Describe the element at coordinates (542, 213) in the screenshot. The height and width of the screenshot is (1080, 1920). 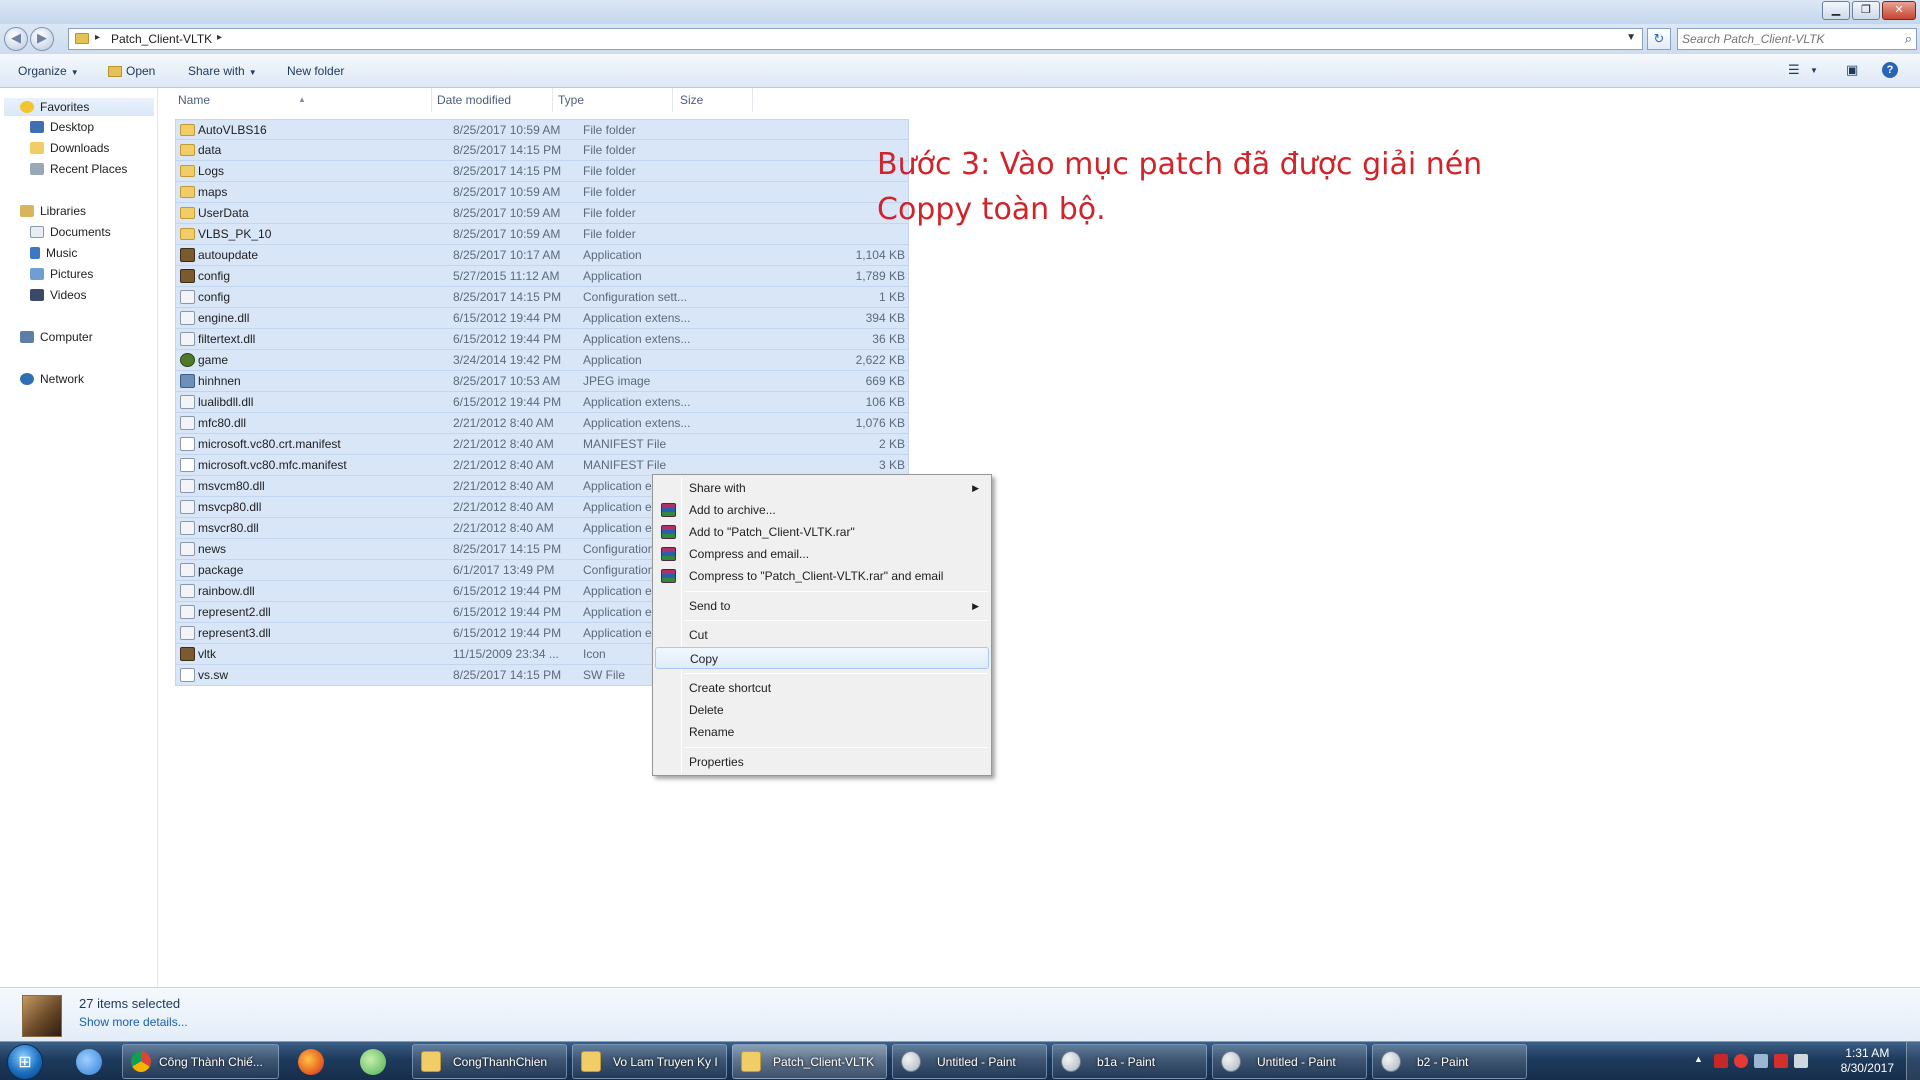
I see `file-row: UserData 8/25/2017 10:59 AM File folder` at that location.